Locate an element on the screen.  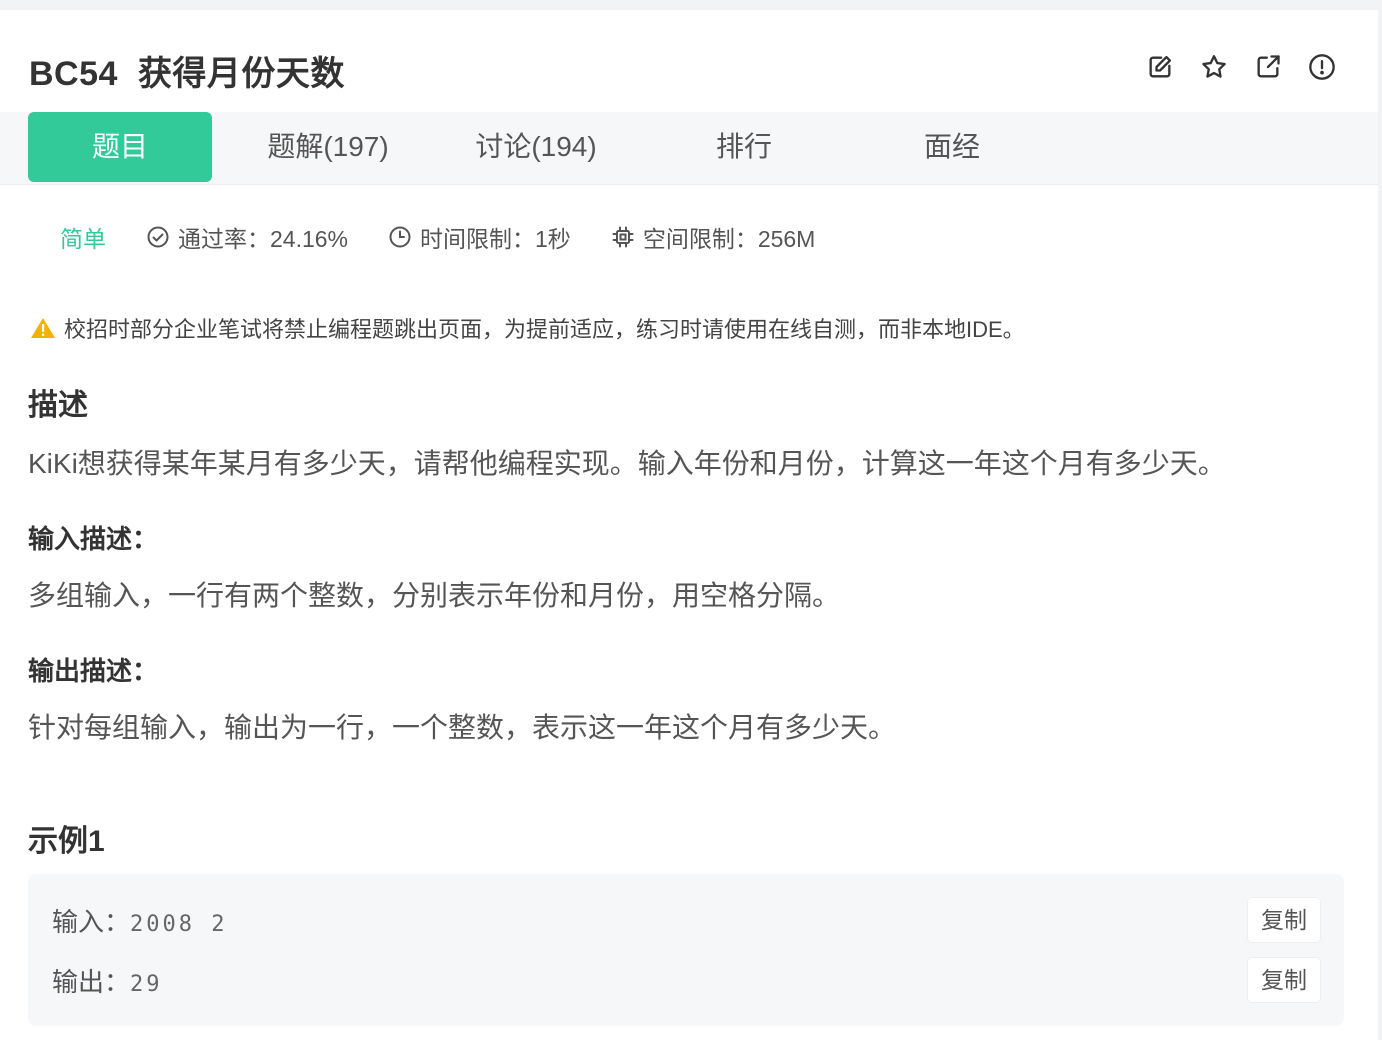
example-input-value: 2008 2 is located at coordinates (179, 924).